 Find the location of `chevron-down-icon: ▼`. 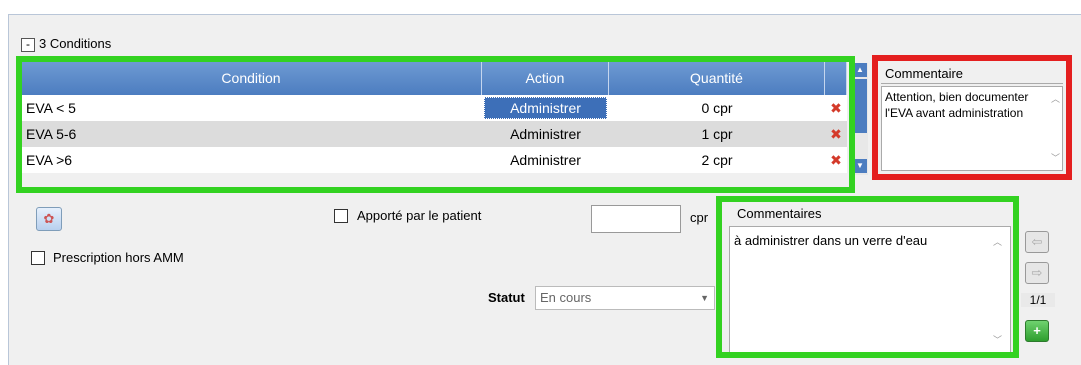

chevron-down-icon: ▼ is located at coordinates (704, 298).